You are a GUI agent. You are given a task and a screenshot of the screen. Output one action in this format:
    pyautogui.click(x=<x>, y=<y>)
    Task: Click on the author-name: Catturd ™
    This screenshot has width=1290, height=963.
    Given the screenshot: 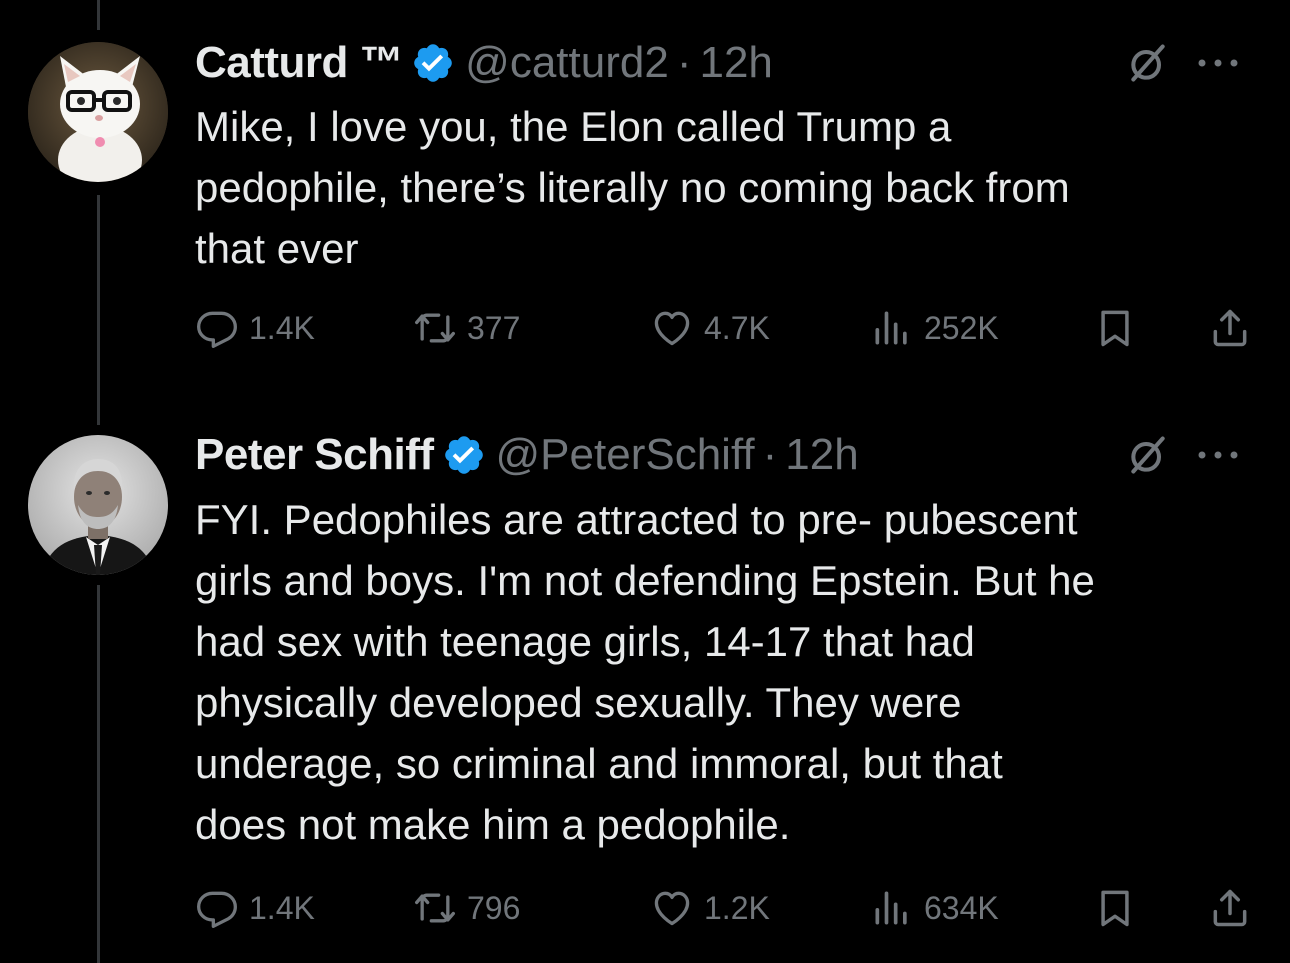 What is the action you would take?
    pyautogui.click(x=299, y=63)
    